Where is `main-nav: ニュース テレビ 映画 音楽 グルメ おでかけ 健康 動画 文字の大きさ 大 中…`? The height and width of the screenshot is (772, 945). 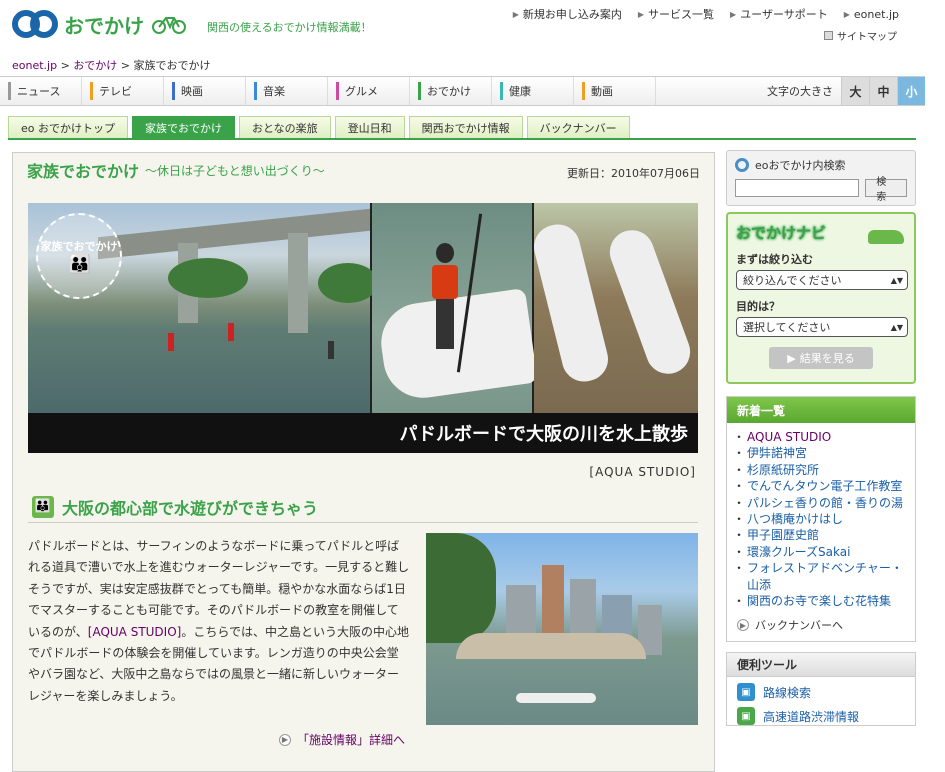 main-nav: ニュース テレビ 映画 音楽 グルメ おでかけ 健康 動画 文字の大きさ 大 中… is located at coordinates (462, 91).